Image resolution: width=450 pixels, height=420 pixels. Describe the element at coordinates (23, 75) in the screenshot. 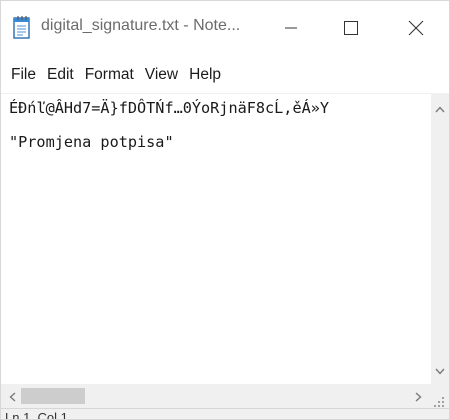

I see `menu-file: File` at that location.